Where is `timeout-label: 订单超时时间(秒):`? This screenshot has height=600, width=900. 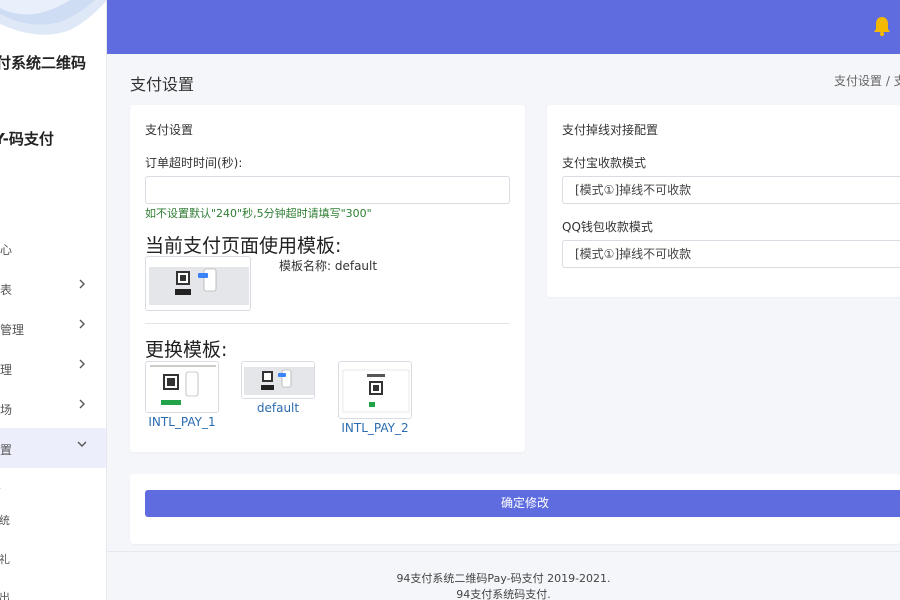 timeout-label: 订单超时时间(秒): is located at coordinates (194, 163).